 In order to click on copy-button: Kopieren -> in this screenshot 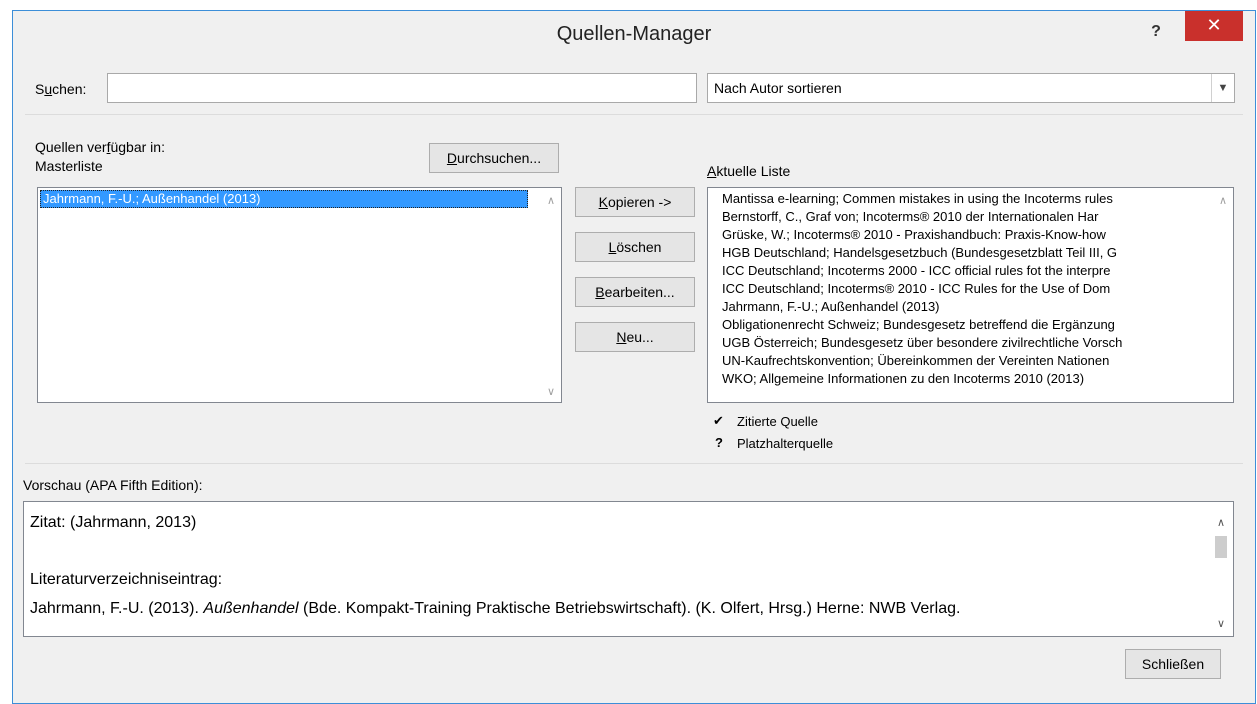, I will do `click(635, 202)`.